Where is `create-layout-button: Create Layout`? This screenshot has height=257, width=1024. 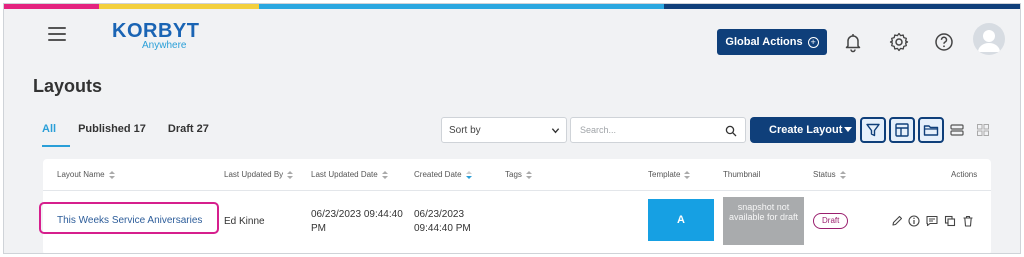 create-layout-button: Create Layout is located at coordinates (803, 130).